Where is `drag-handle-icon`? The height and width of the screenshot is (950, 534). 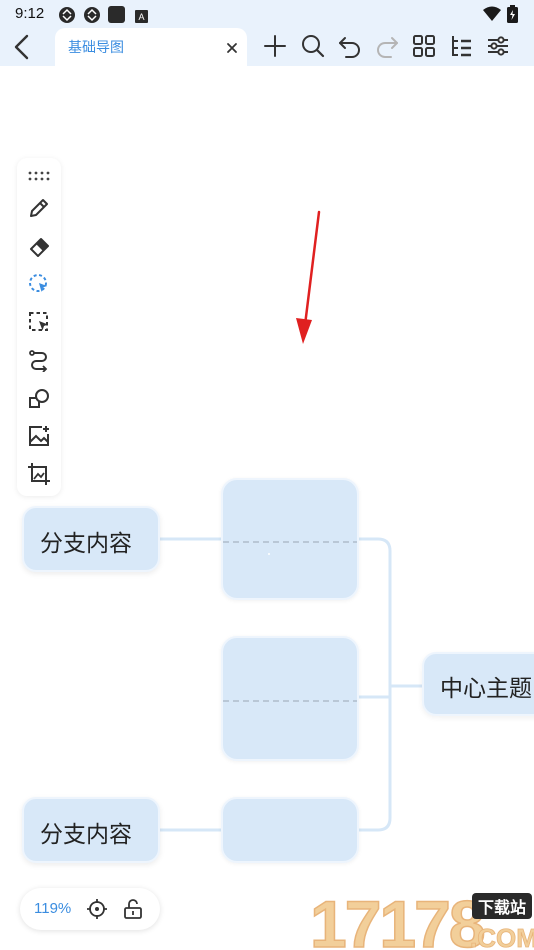
drag-handle-icon is located at coordinates (39, 176).